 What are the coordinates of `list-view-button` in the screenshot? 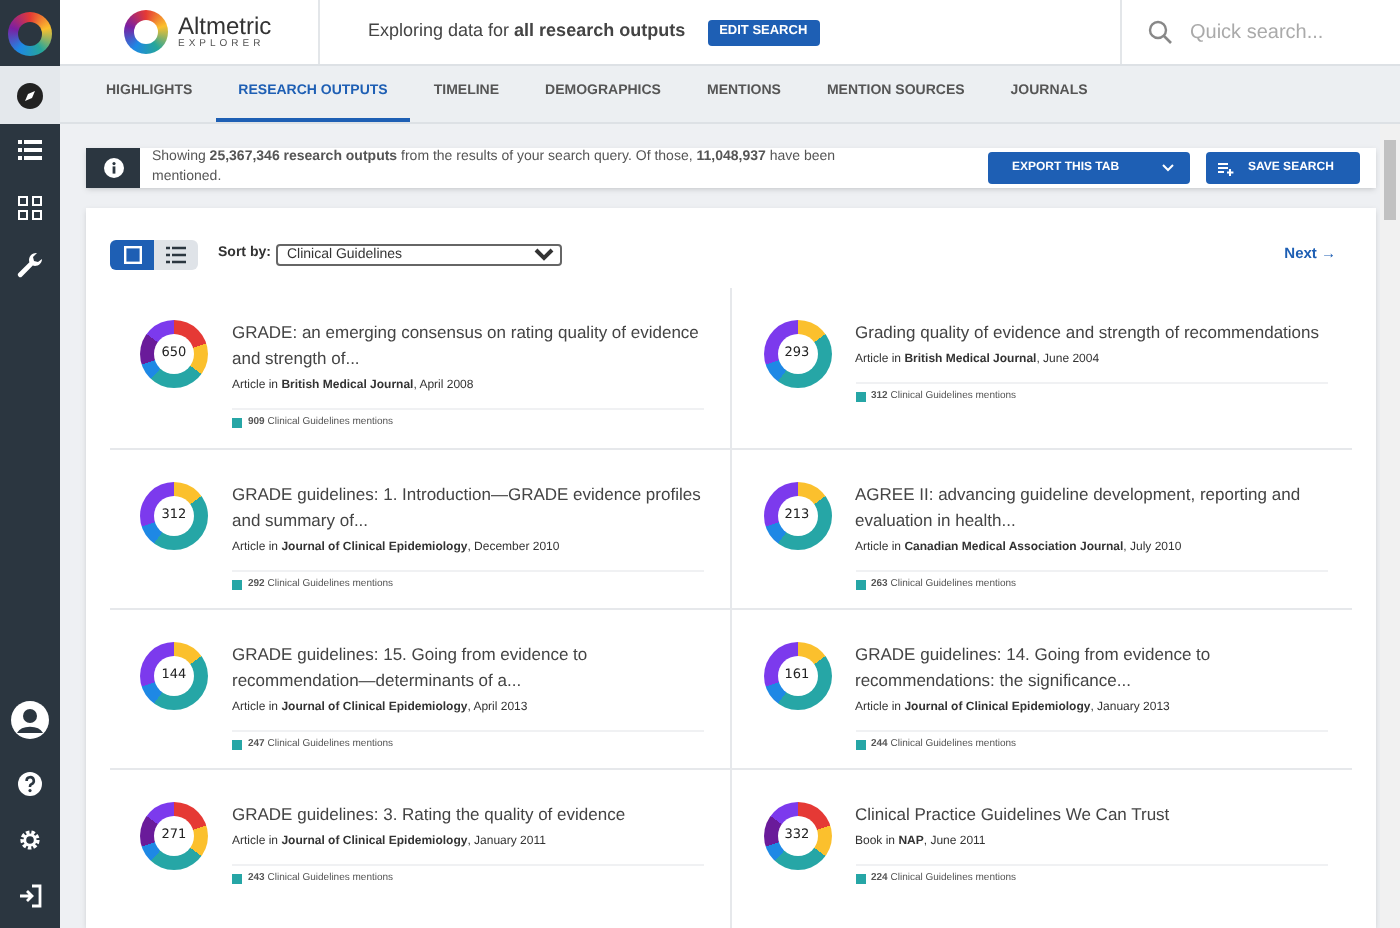 It's located at (176, 254).